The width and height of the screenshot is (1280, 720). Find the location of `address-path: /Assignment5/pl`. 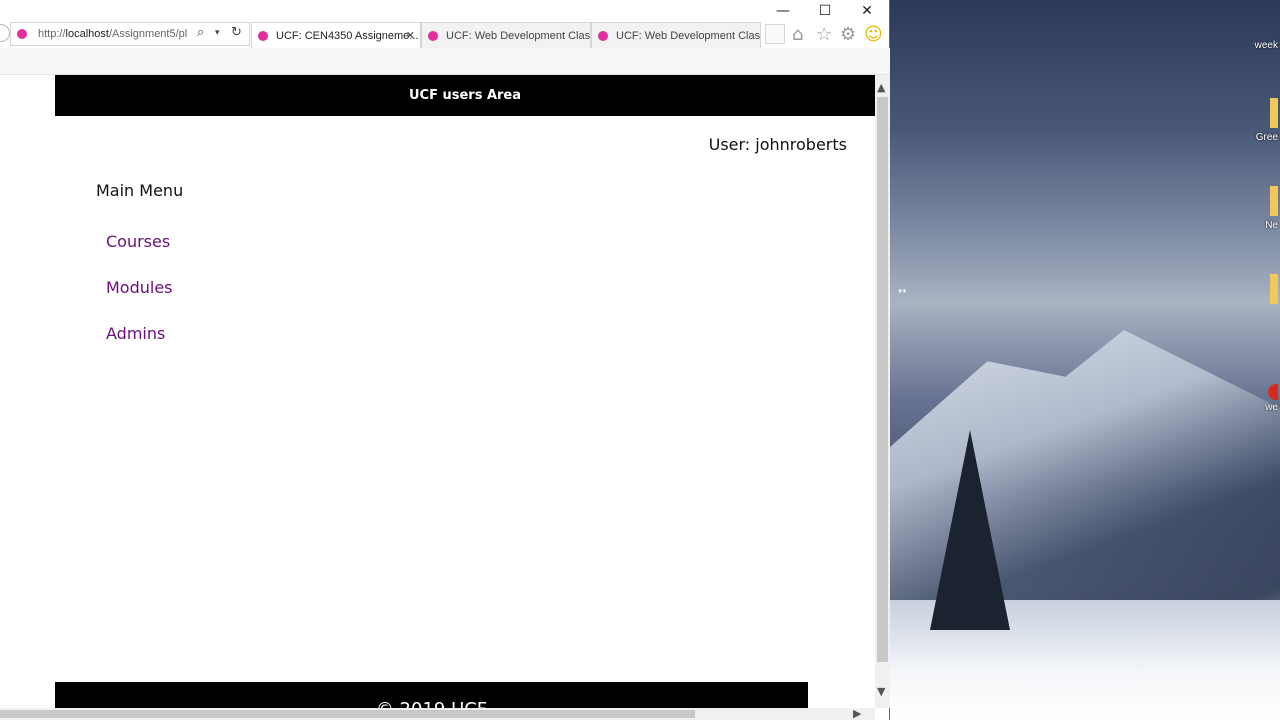

address-path: /Assignment5/pl is located at coordinates (148, 34).